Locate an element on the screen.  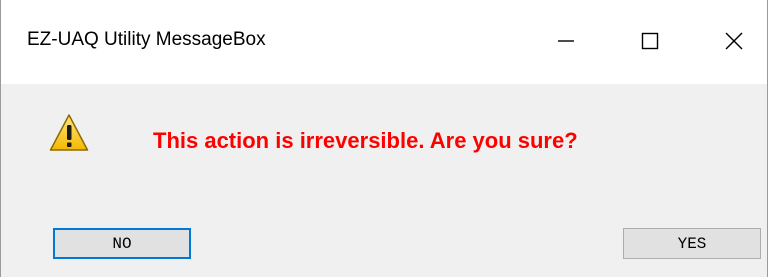
minimize-button is located at coordinates (566, 41).